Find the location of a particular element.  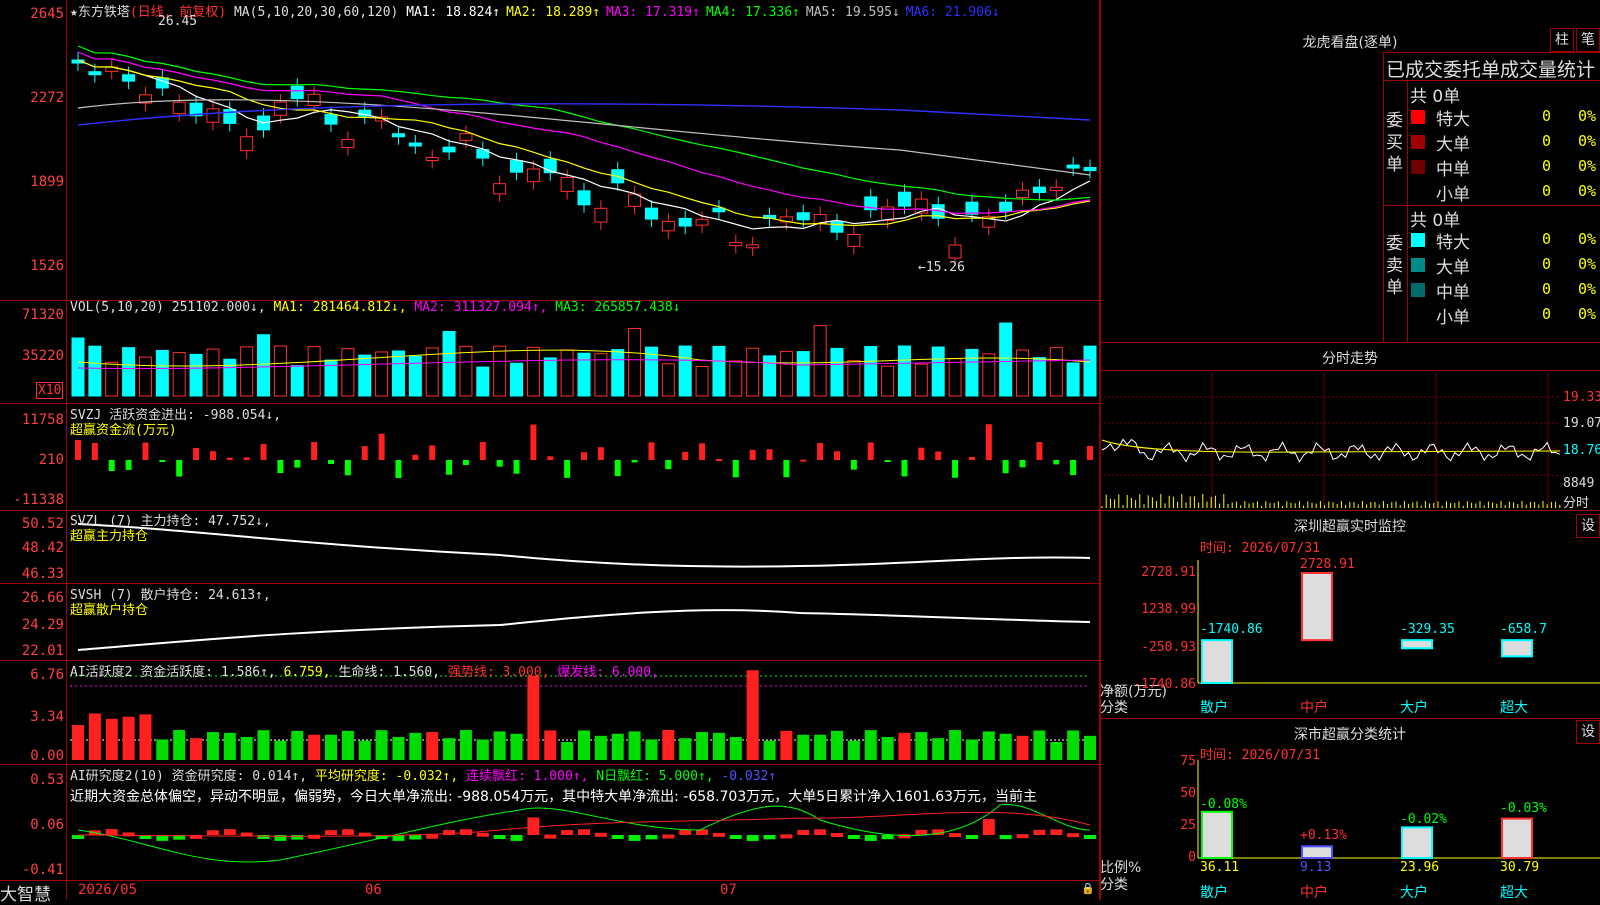

stock-name: 东方铁塔 is located at coordinates (104, 12).